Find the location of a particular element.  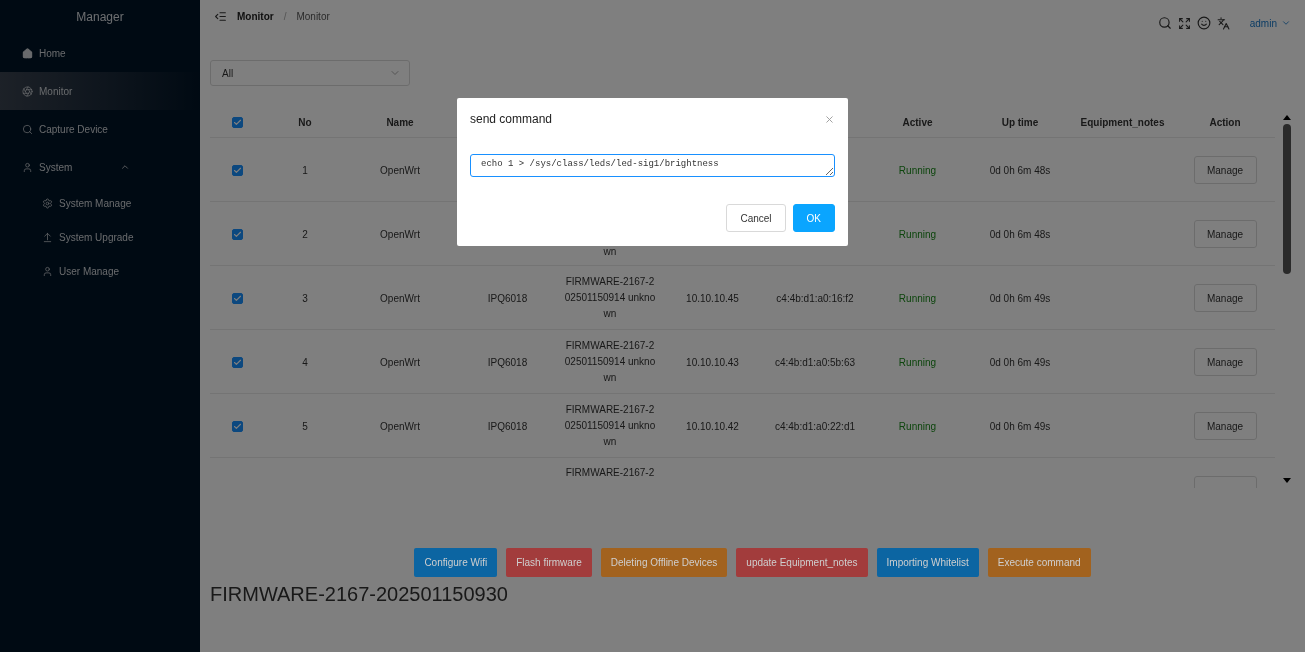

upload-icon is located at coordinates (47, 237).